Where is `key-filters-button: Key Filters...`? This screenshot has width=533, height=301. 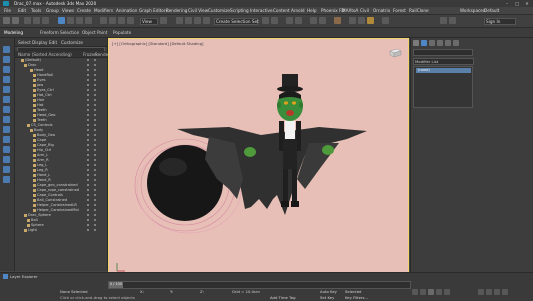 key-filters-button: Key Filters... is located at coordinates (356, 297).